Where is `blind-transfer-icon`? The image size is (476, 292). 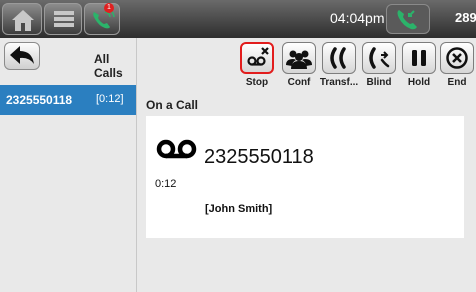
blind-transfer-icon is located at coordinates (379, 58).